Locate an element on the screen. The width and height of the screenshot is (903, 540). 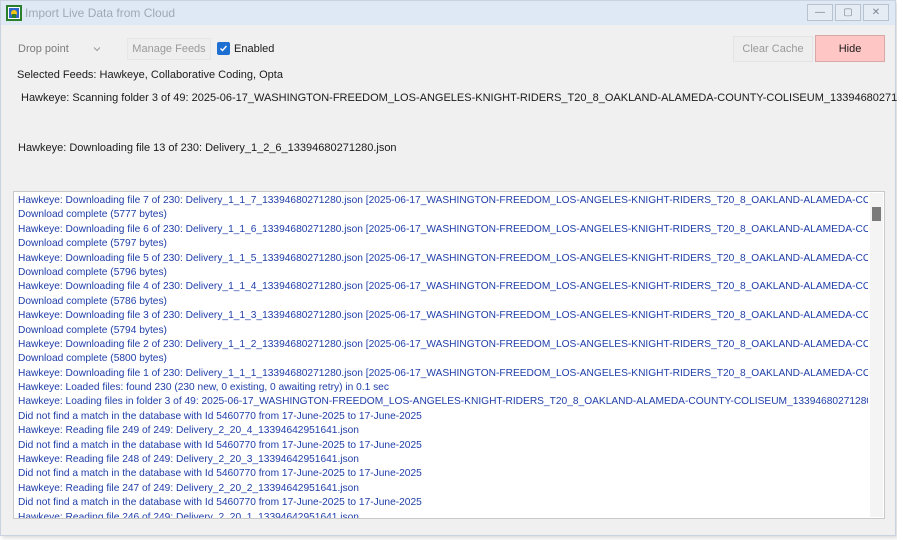
checkmark-icon is located at coordinates (224, 48).